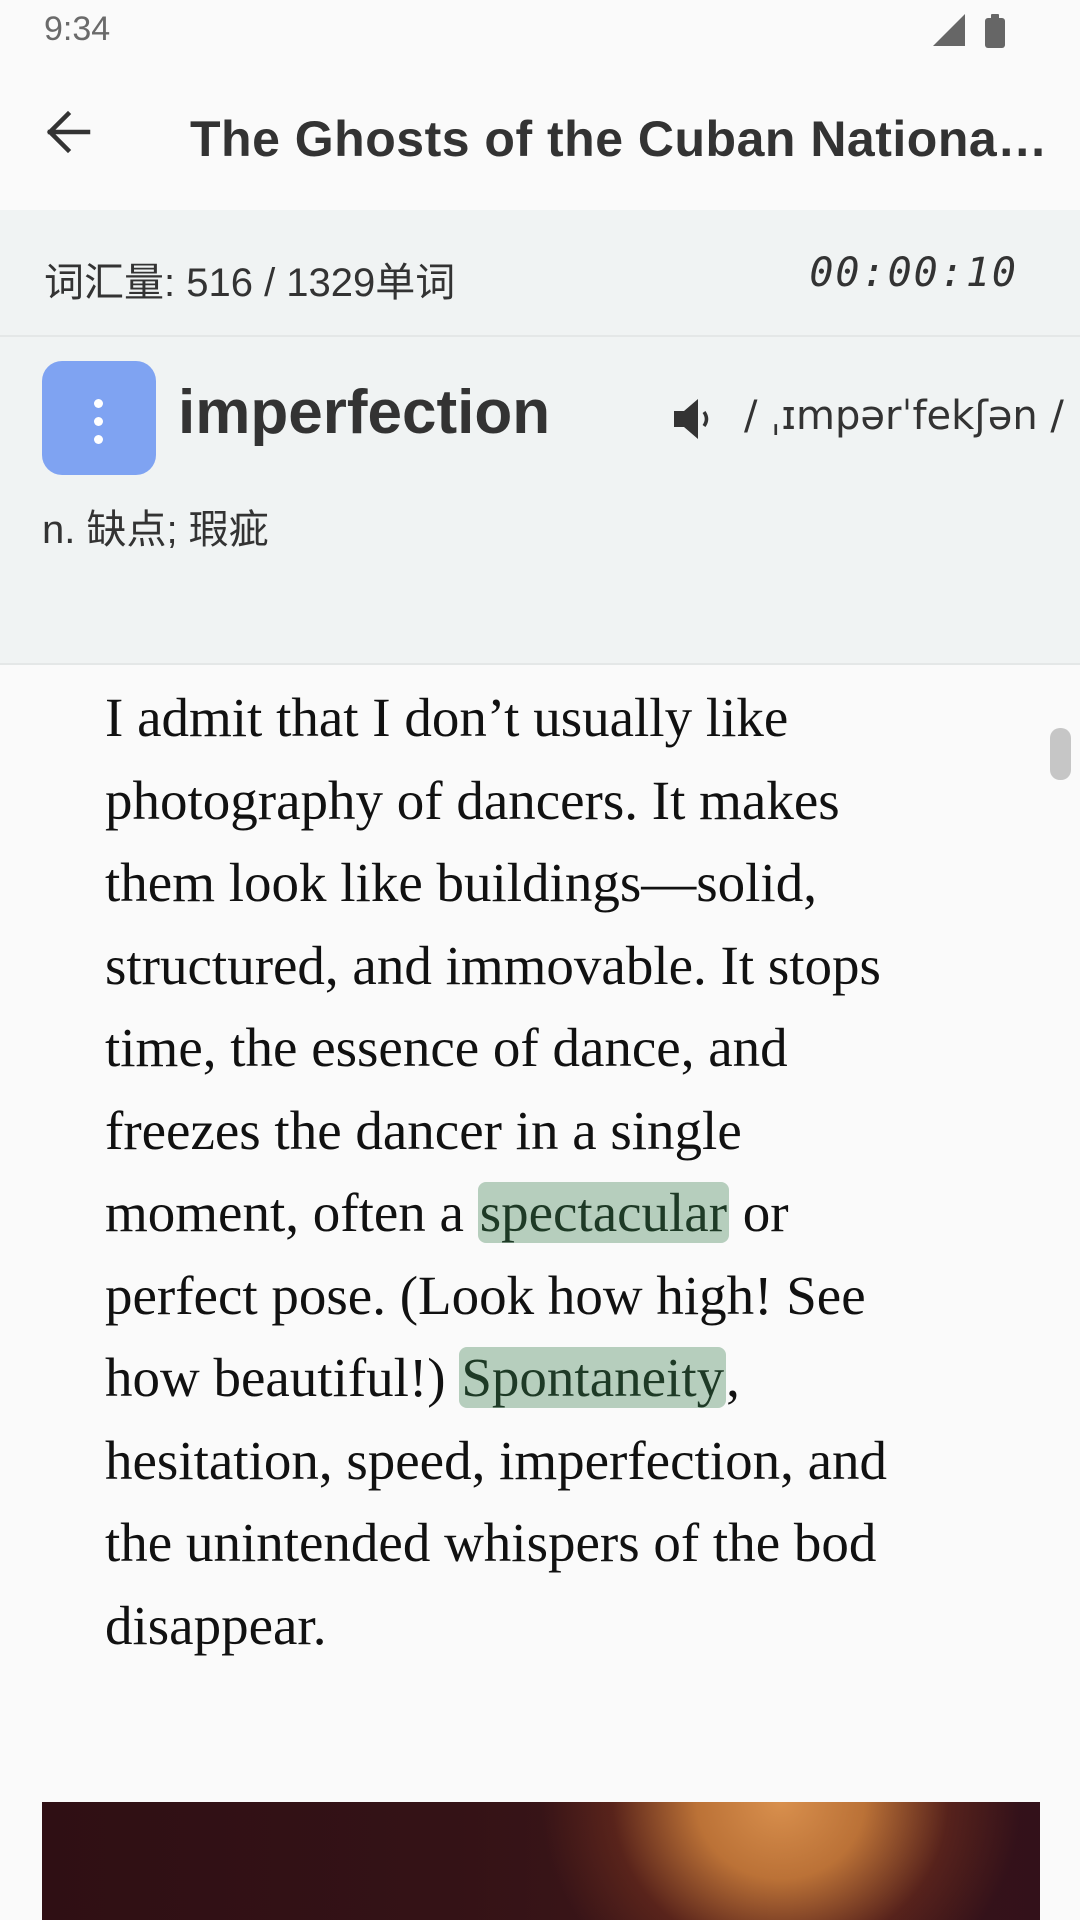 The image size is (1080, 1920). What do you see at coordinates (541, 1861) in the screenshot?
I see `article-image` at bounding box center [541, 1861].